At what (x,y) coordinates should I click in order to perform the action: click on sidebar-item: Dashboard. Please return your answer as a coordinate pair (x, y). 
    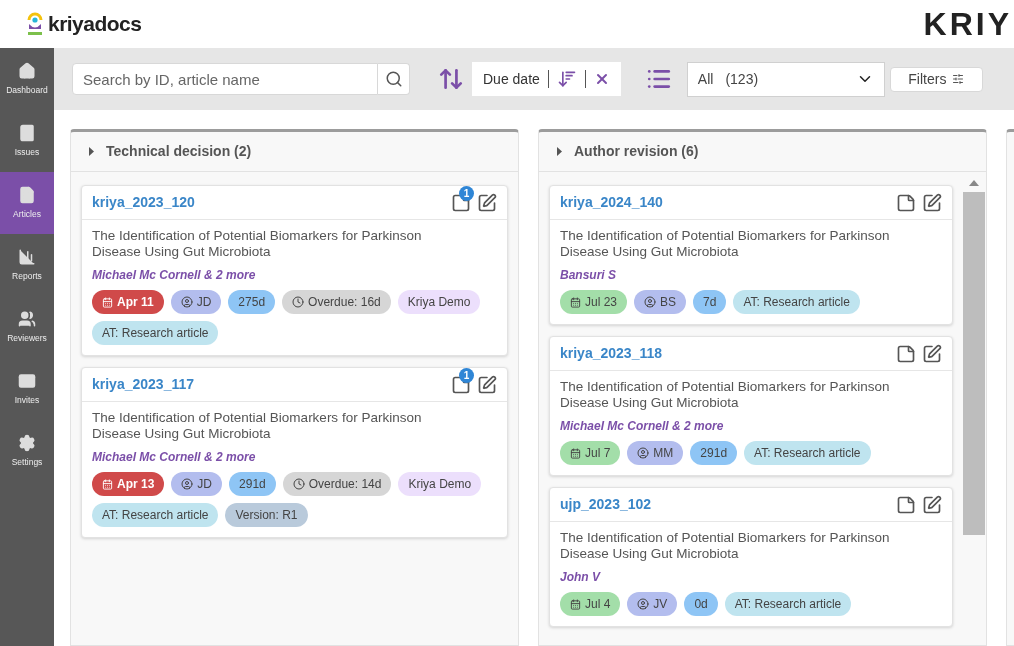
    Looking at the image, I should click on (27, 79).